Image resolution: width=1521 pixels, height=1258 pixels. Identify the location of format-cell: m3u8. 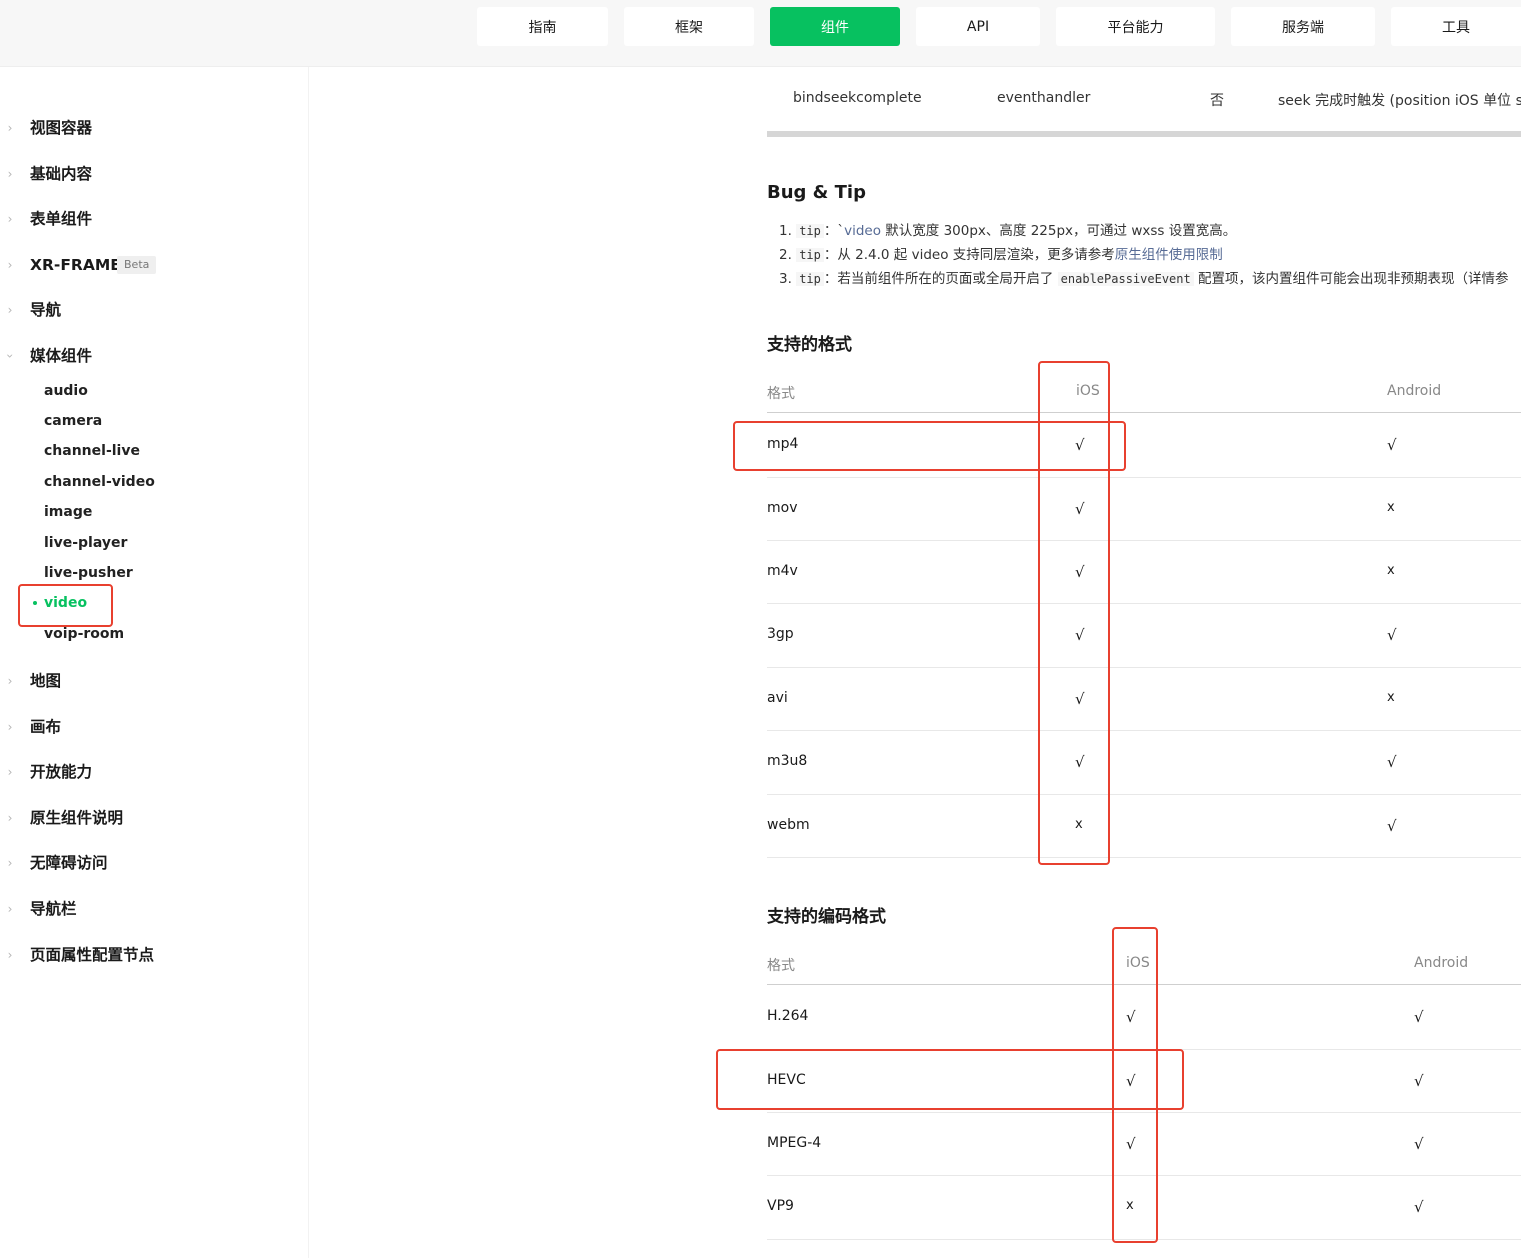
(787, 761).